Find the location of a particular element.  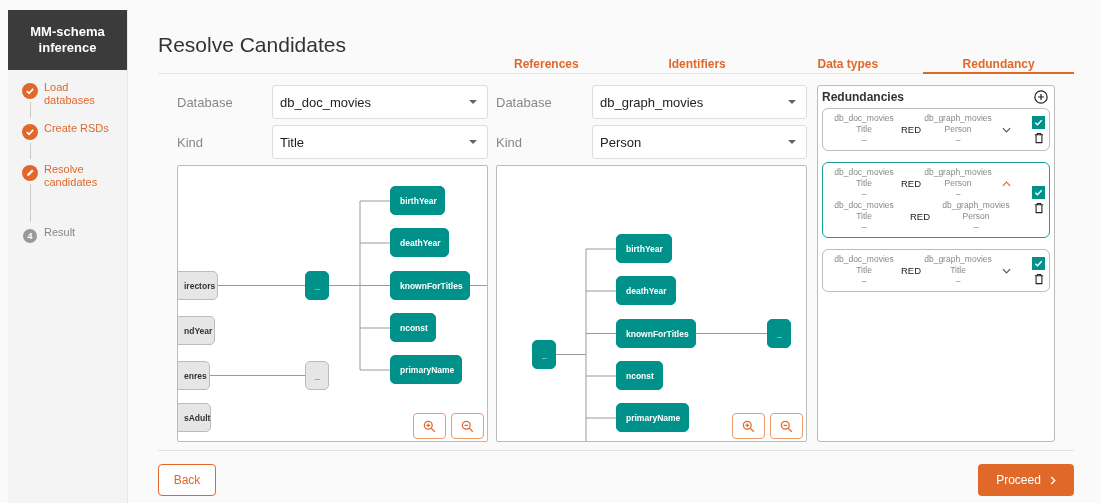

kind-select: Person is located at coordinates (699, 142).